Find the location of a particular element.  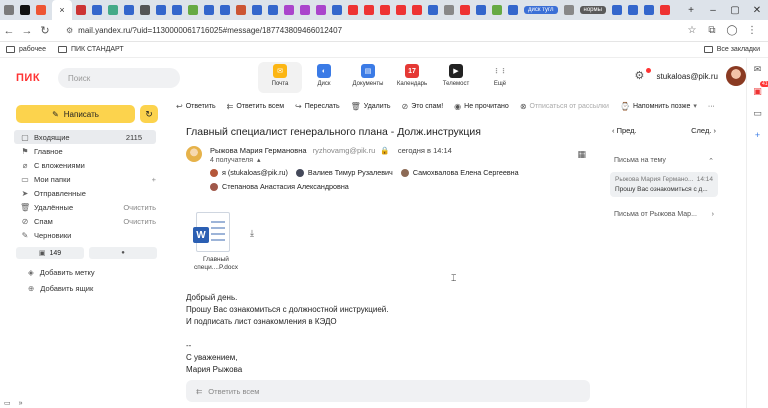

all-bookmarks: Все закладки is located at coordinates (731, 49).